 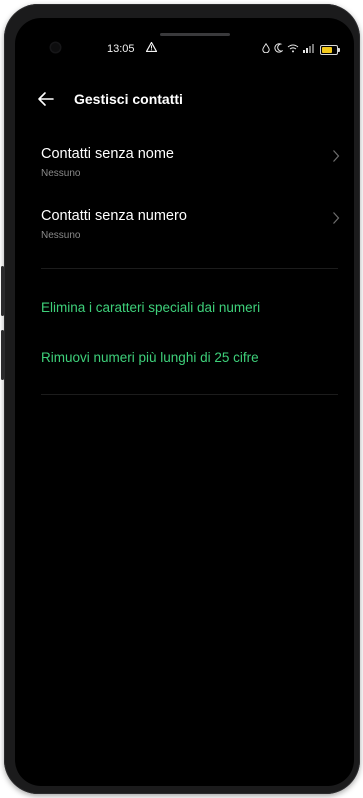 I want to click on remove-special-characters-button: Elimina i caratteri speciali dai numeri, so click(x=150, y=307).